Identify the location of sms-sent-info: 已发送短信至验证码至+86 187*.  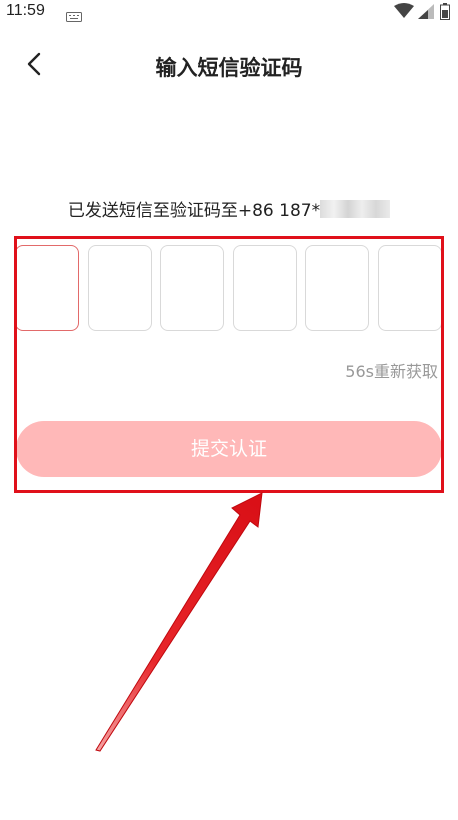
(229, 208).